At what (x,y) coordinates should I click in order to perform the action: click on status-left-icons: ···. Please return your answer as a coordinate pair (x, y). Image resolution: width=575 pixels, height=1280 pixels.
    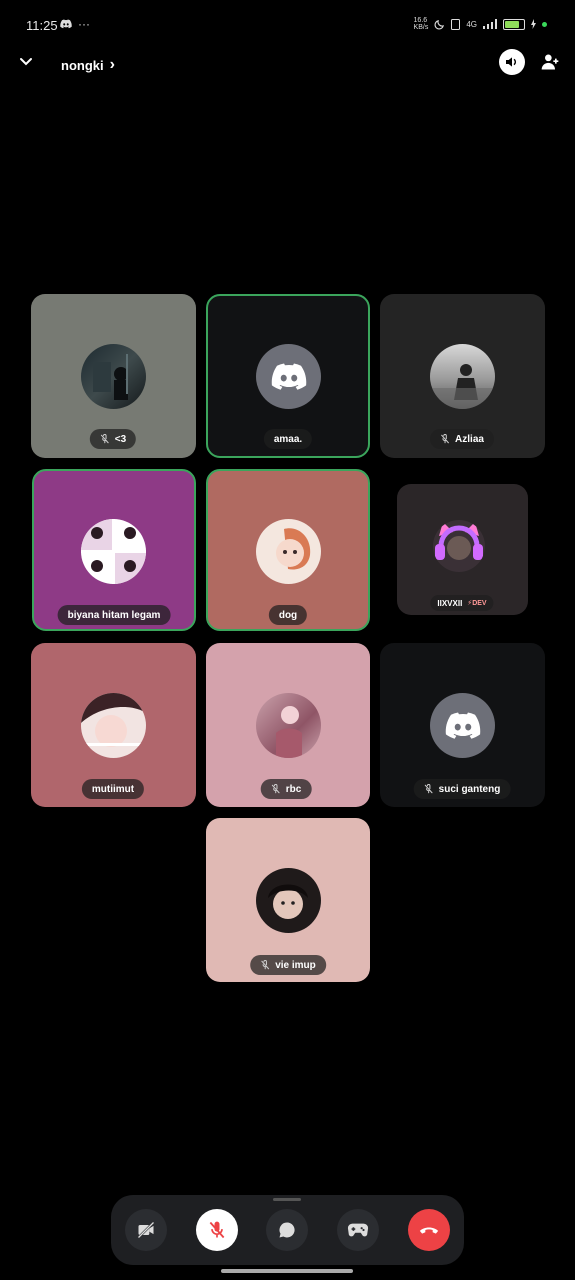
    Looking at the image, I should click on (75, 24).